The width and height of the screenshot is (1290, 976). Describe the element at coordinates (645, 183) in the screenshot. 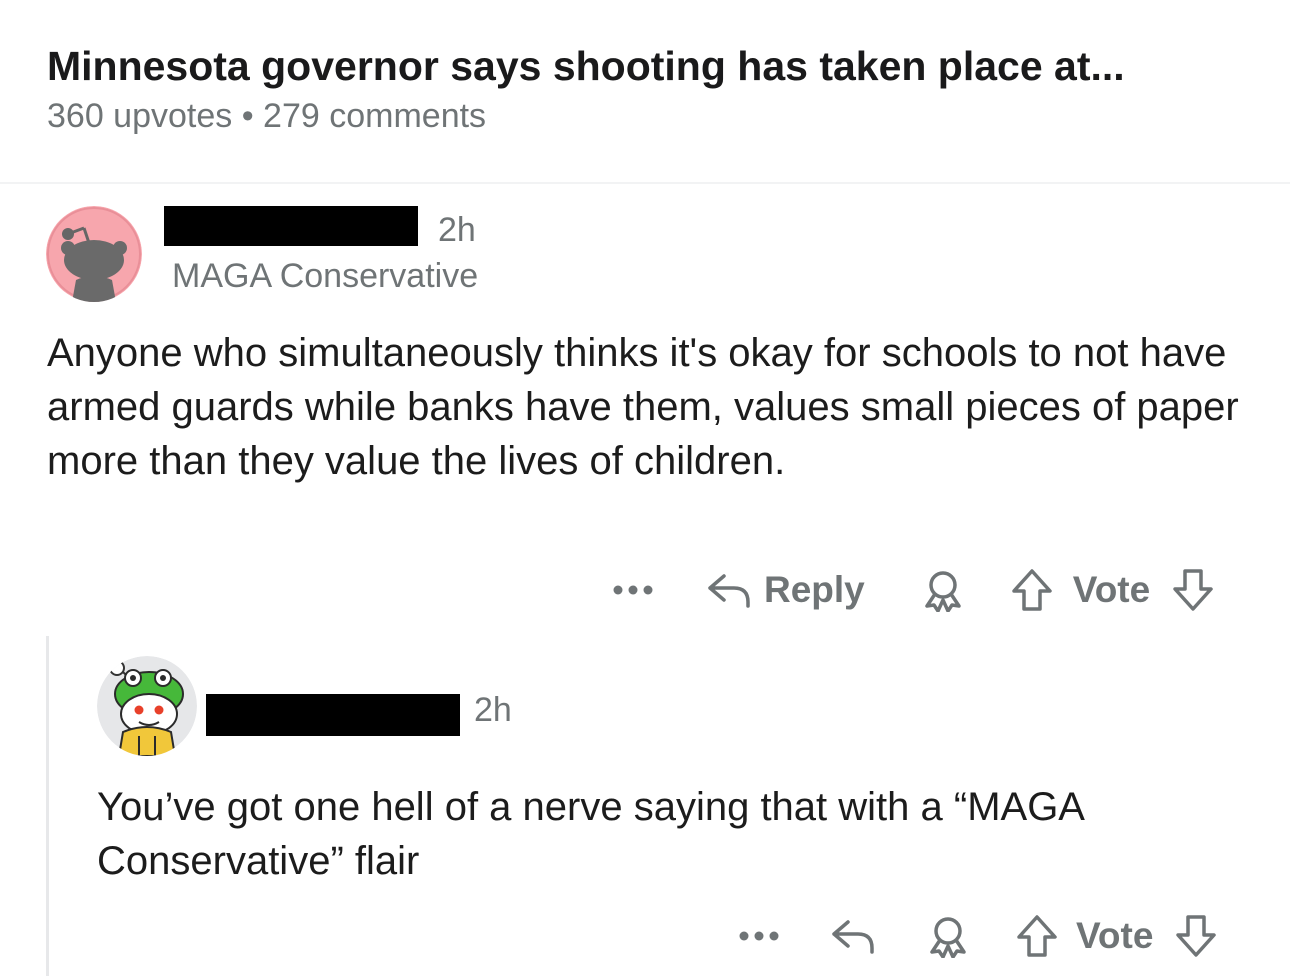

I see `divider` at that location.